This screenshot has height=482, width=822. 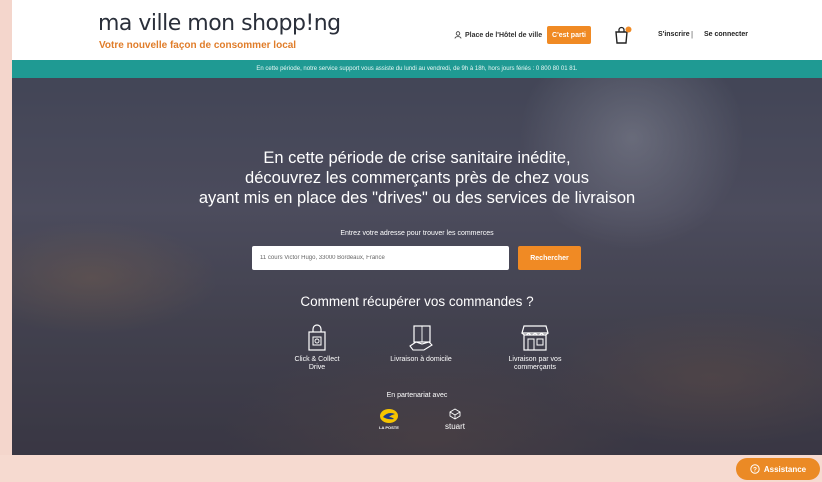 What do you see at coordinates (623, 35) in the screenshot?
I see `shopping-bag-icon` at bounding box center [623, 35].